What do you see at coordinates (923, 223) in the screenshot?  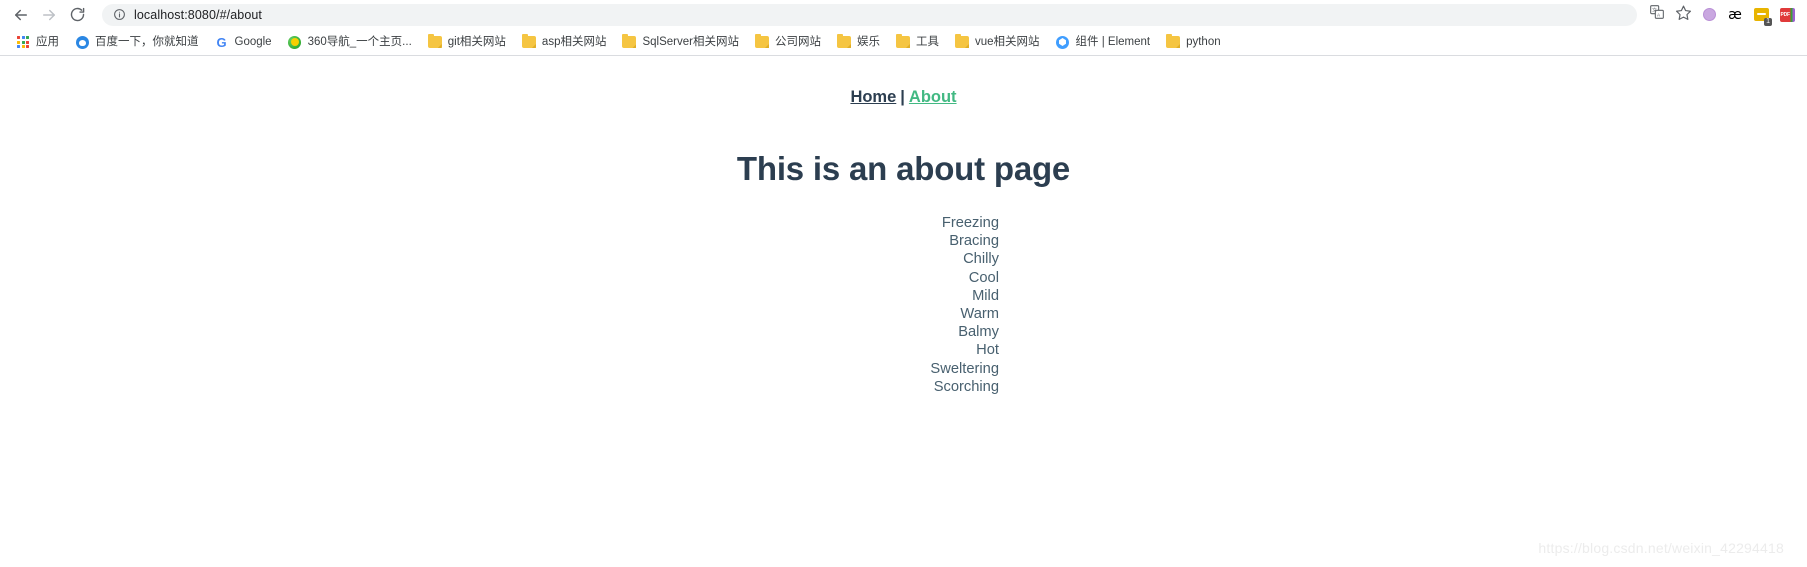 I see `list-item: Freezing` at bounding box center [923, 223].